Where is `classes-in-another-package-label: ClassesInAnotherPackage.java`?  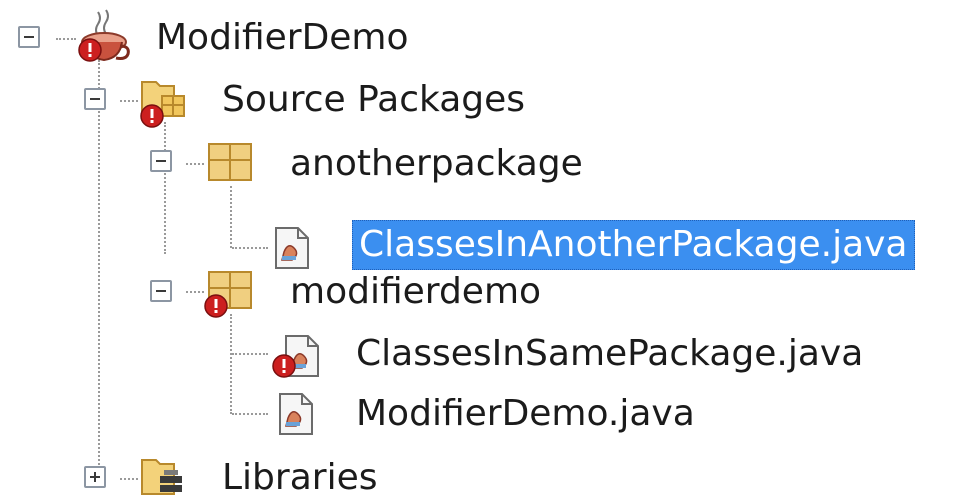 classes-in-another-package-label: ClassesInAnotherPackage.java is located at coordinates (633, 245).